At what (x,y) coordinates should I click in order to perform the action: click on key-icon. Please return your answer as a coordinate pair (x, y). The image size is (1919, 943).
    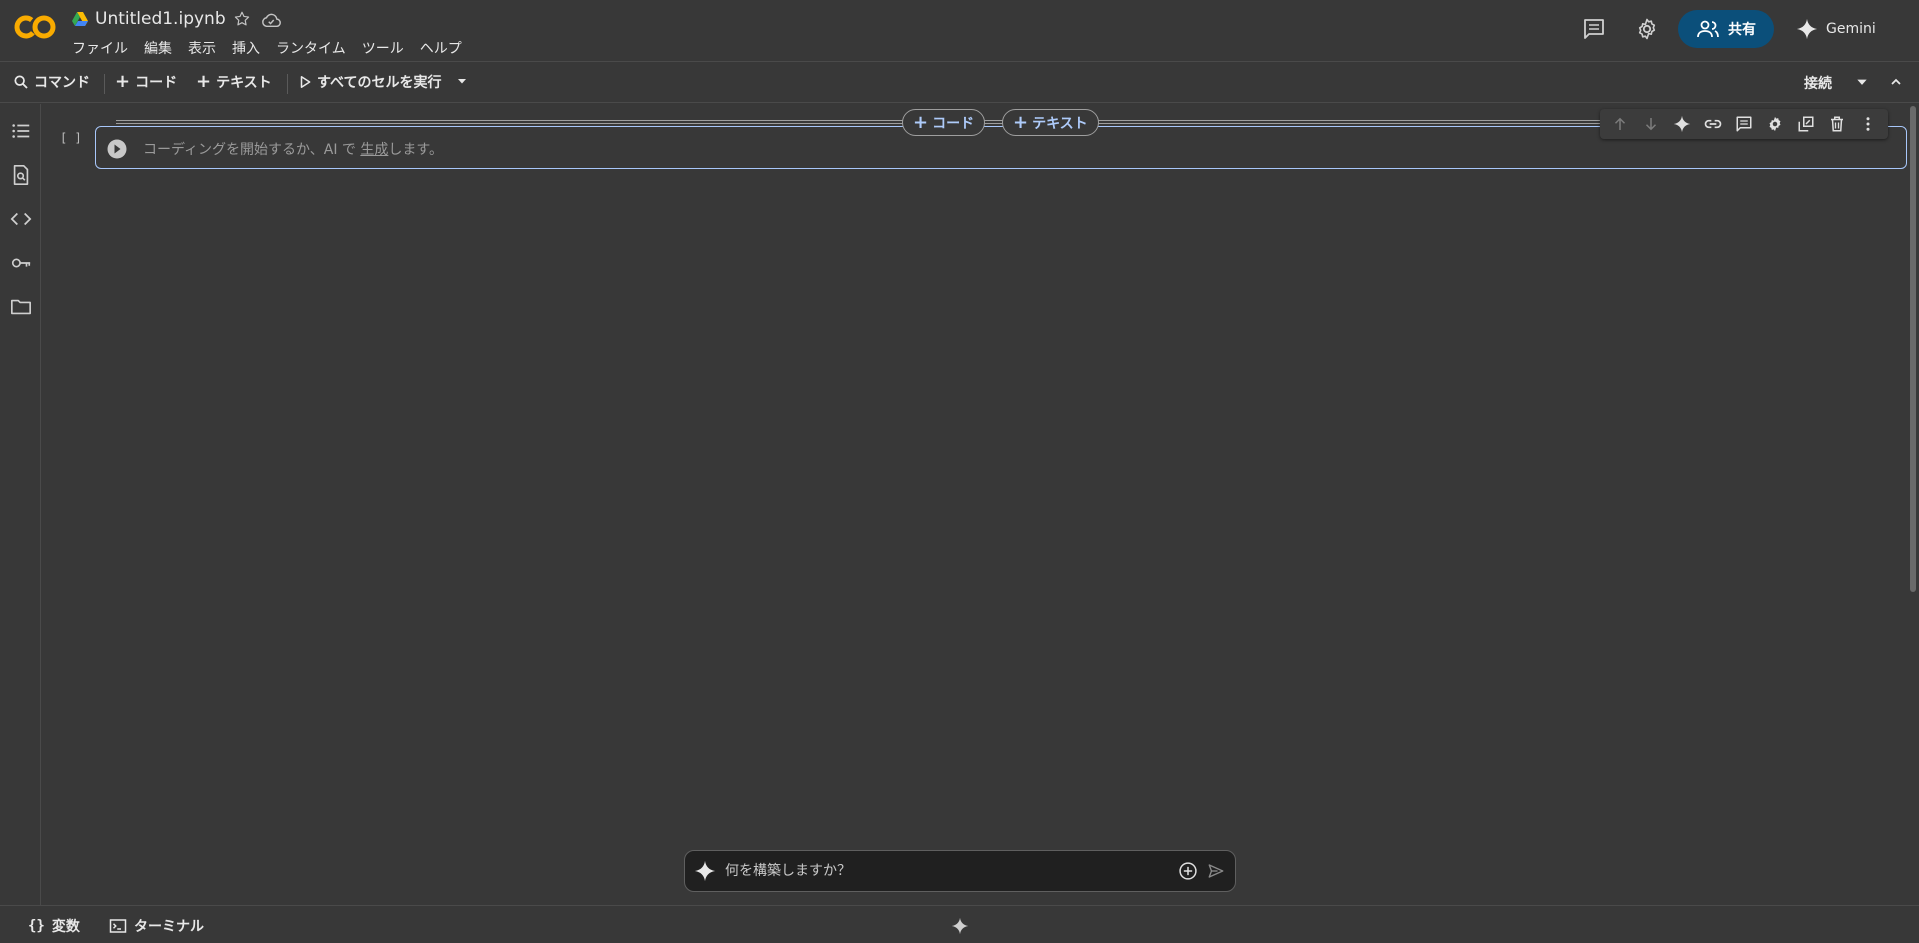
    Looking at the image, I should click on (21, 263).